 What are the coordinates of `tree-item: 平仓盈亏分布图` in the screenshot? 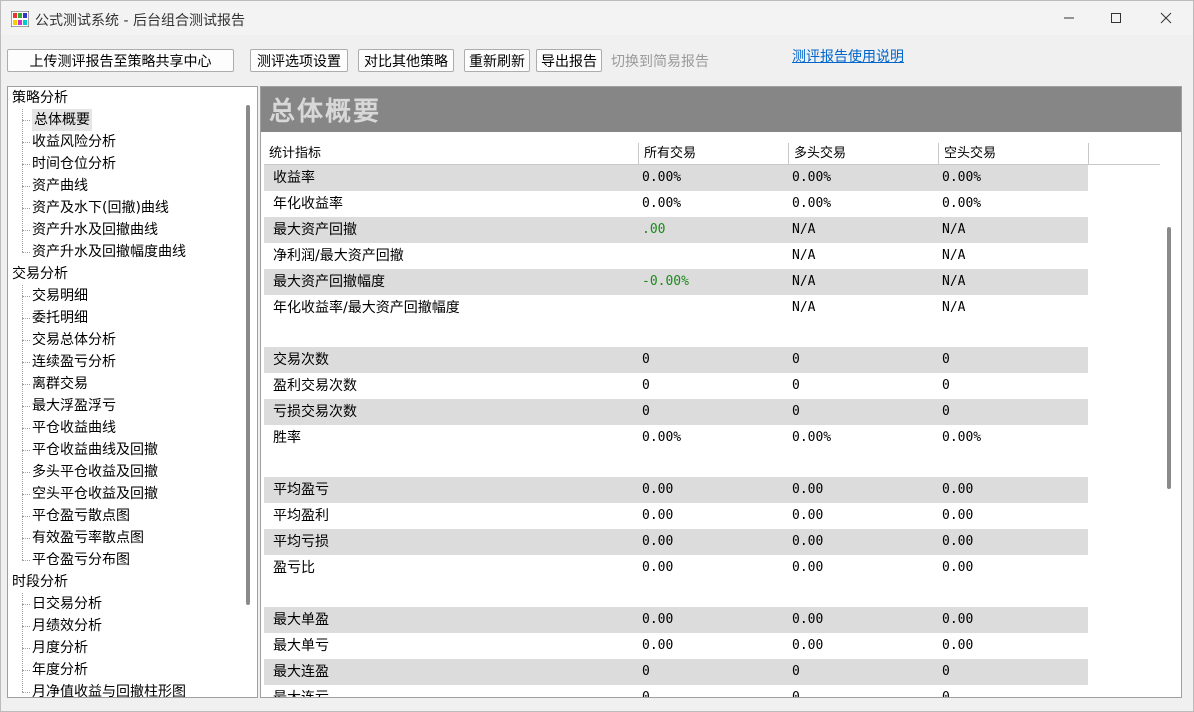 It's located at (81, 560).